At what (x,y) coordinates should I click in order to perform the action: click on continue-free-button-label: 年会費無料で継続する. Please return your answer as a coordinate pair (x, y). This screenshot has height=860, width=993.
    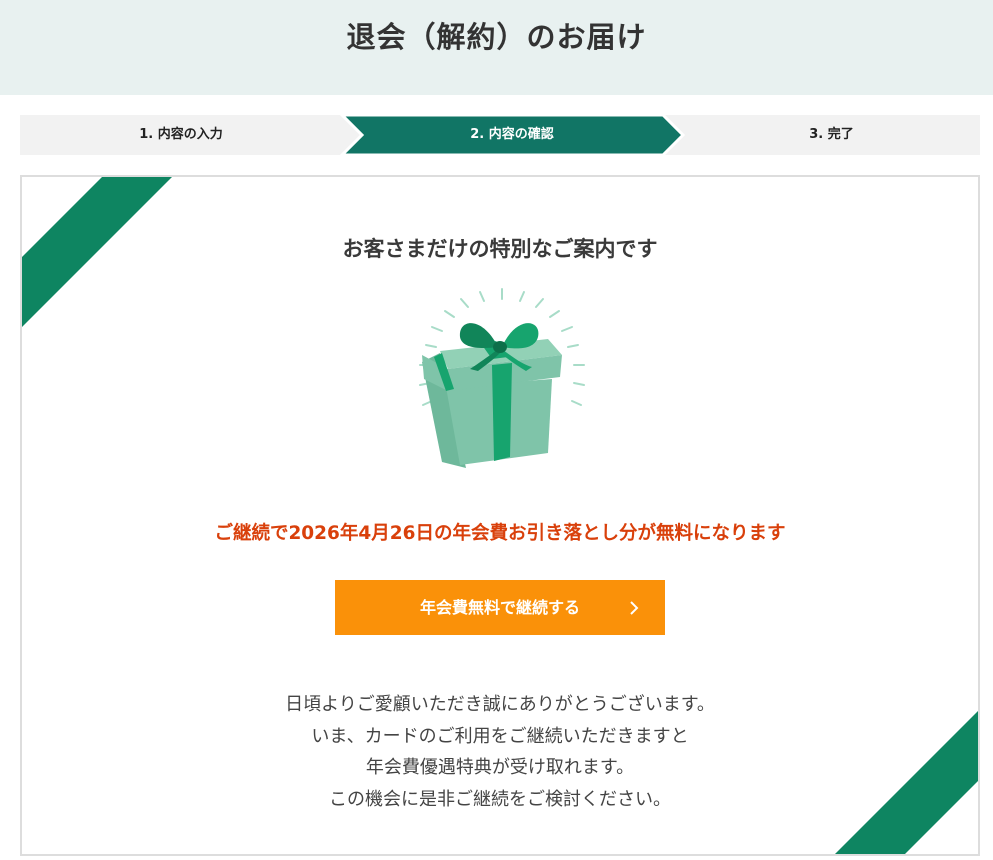
    Looking at the image, I should click on (499, 607).